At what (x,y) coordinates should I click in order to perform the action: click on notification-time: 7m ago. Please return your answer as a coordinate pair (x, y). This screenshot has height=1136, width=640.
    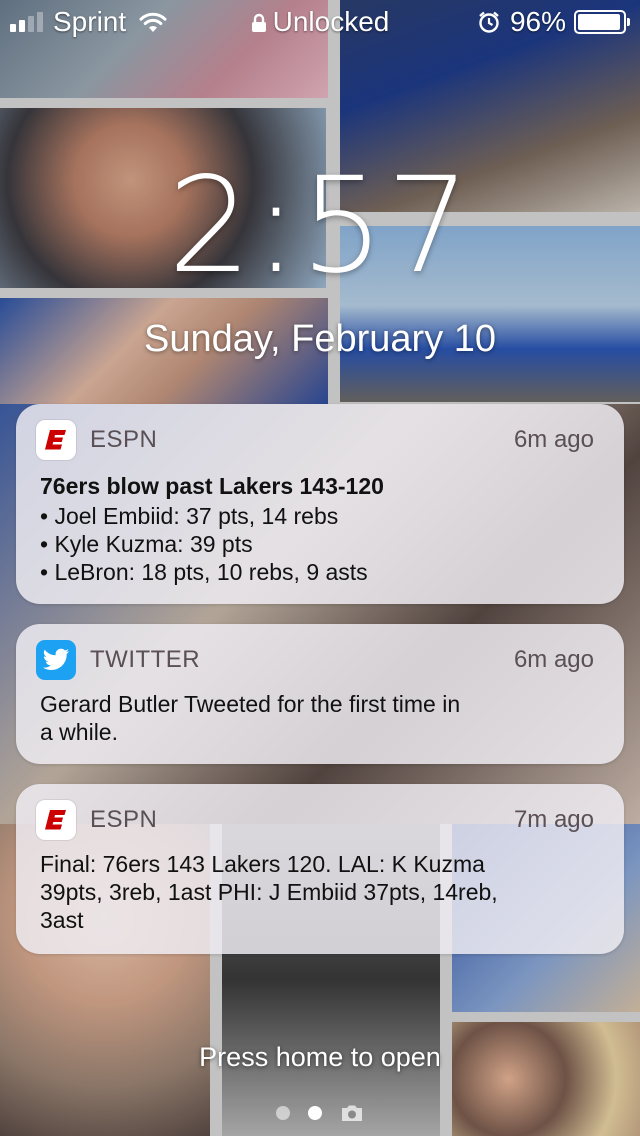
    Looking at the image, I should click on (553, 819).